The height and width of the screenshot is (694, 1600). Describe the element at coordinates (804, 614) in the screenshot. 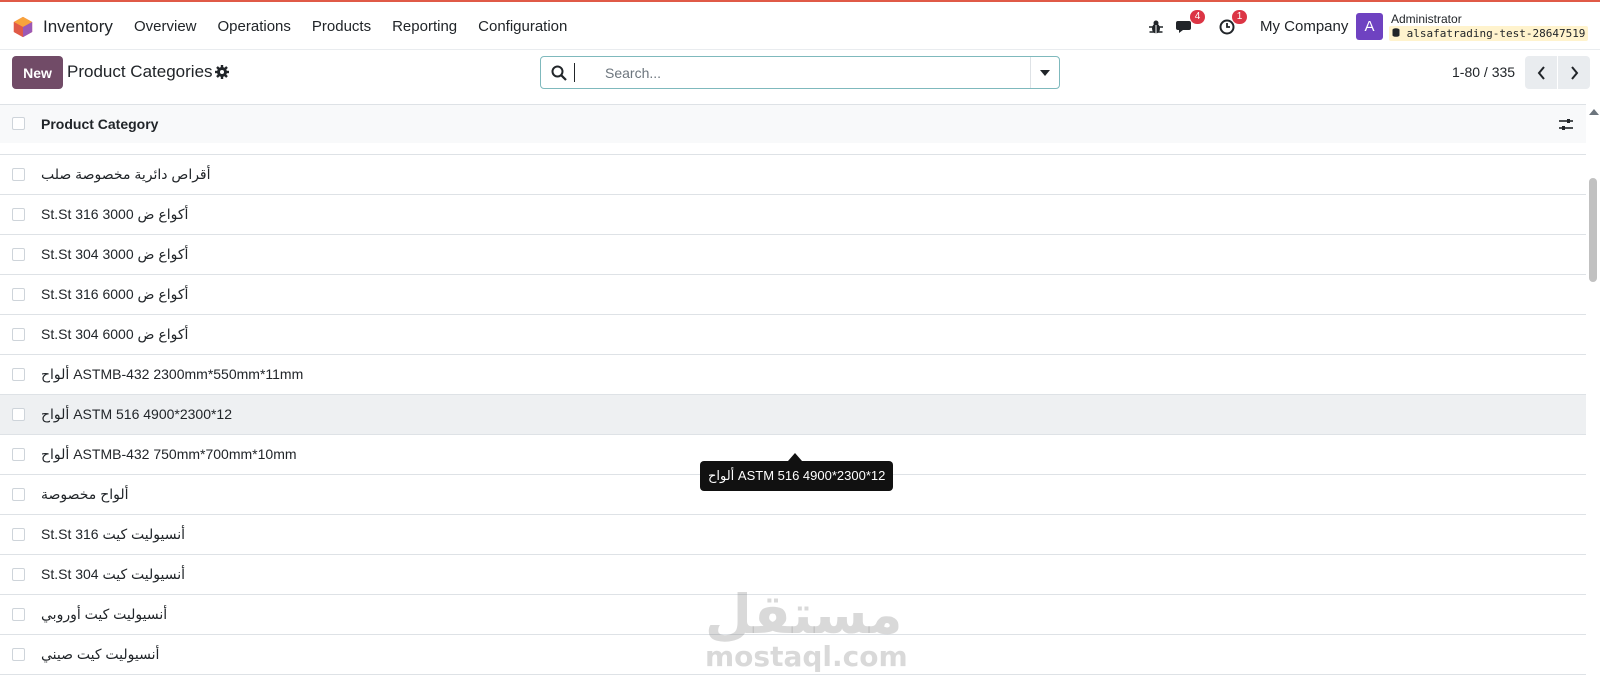

I see `watermark-arabic: مستقل` at that location.